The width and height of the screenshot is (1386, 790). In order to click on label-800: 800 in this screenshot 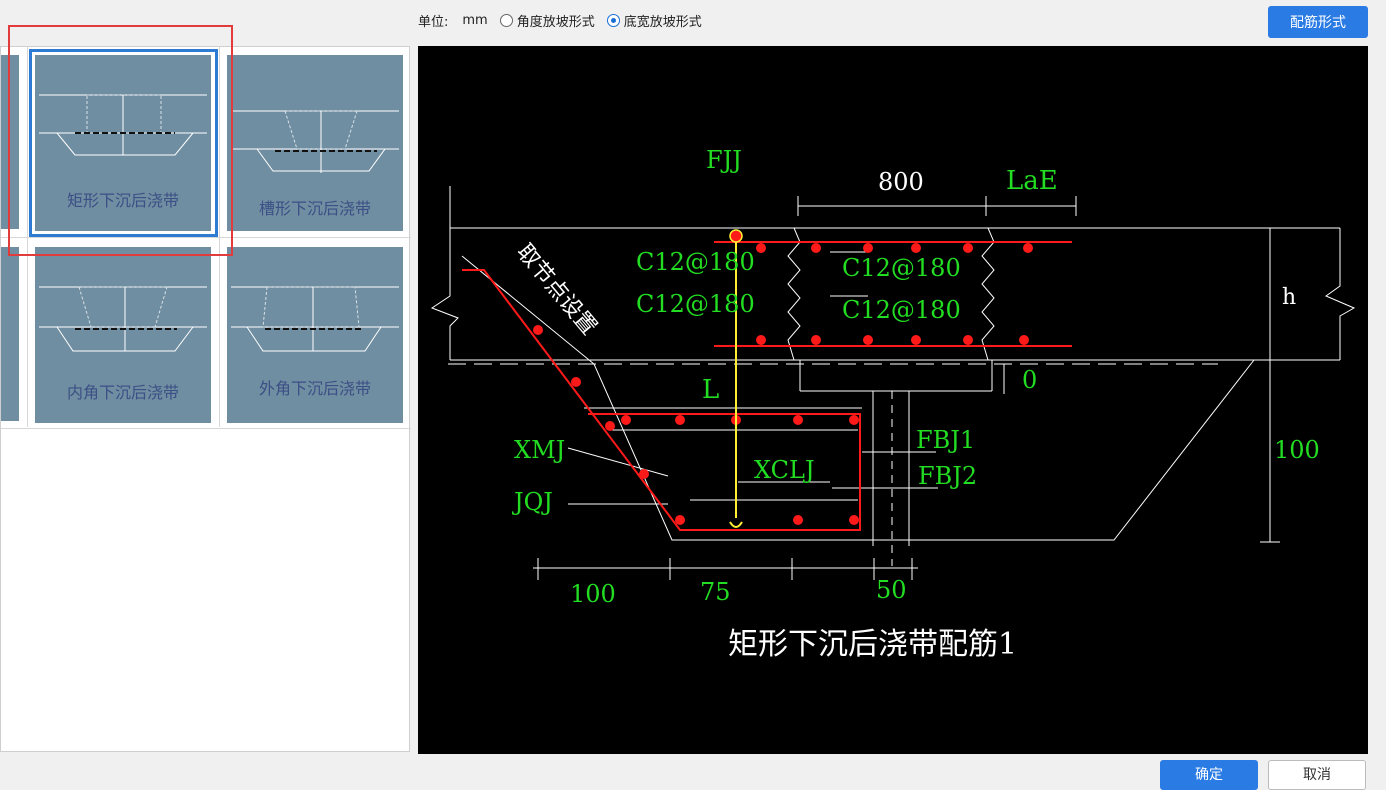, I will do `click(901, 182)`.